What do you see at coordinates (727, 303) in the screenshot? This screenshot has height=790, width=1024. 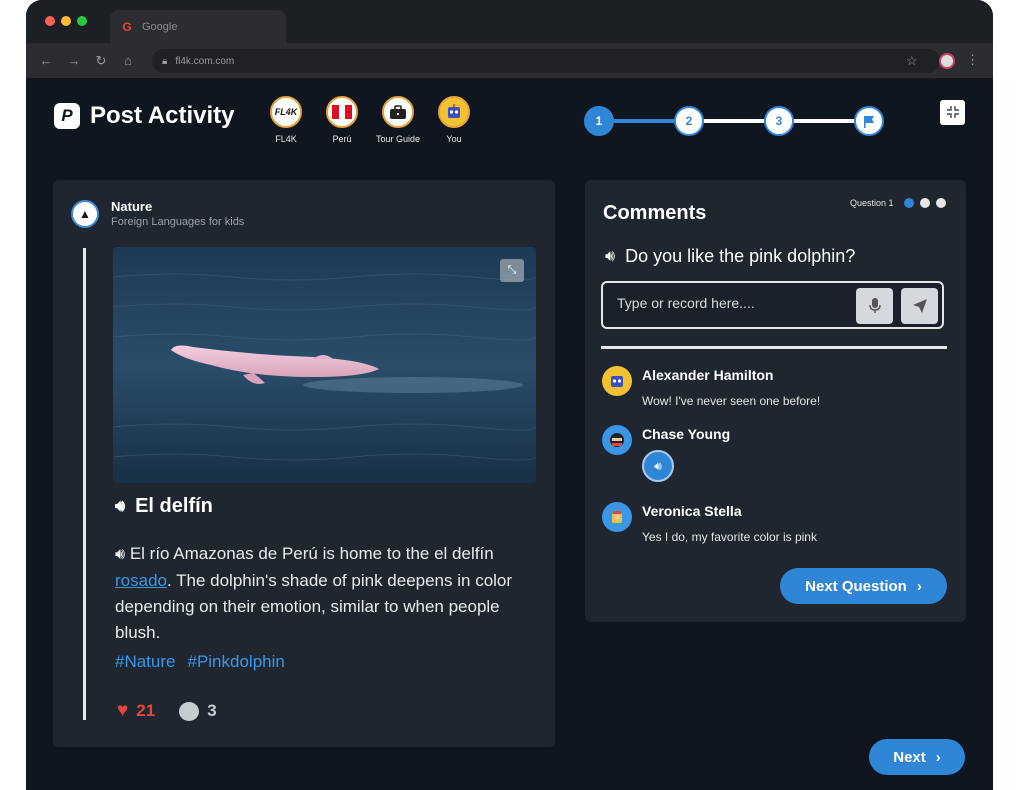 I see `answer-input` at bounding box center [727, 303].